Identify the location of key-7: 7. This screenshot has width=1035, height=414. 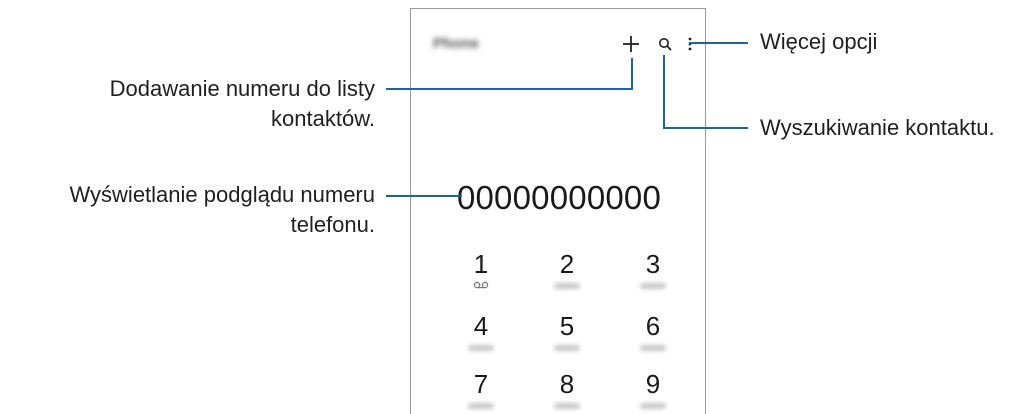
(481, 389).